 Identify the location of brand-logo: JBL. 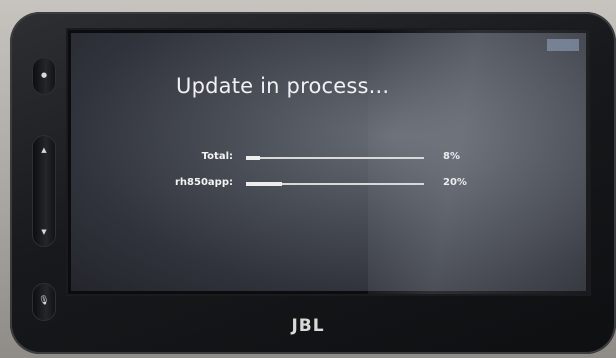
(308, 326).